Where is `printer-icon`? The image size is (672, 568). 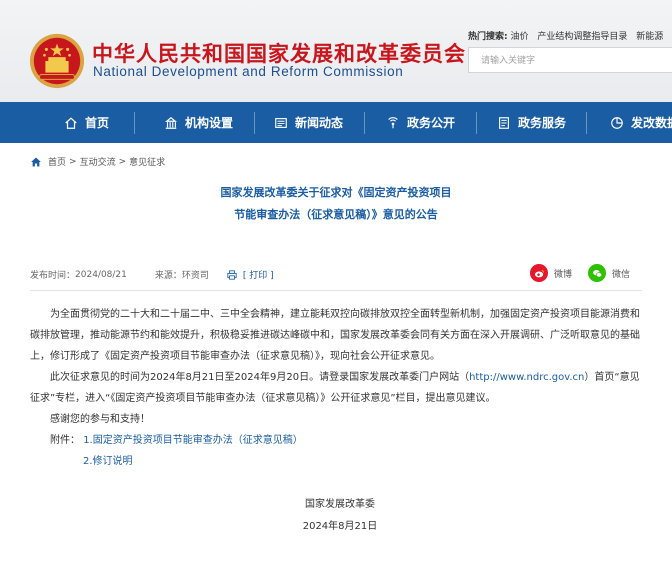
printer-icon is located at coordinates (232, 274).